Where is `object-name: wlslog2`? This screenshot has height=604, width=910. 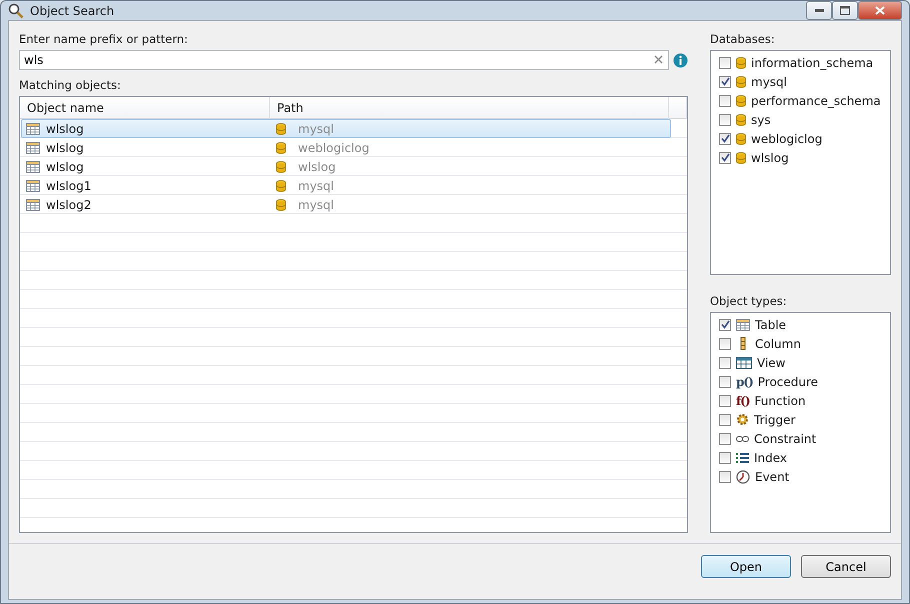
object-name: wlslog2 is located at coordinates (69, 205).